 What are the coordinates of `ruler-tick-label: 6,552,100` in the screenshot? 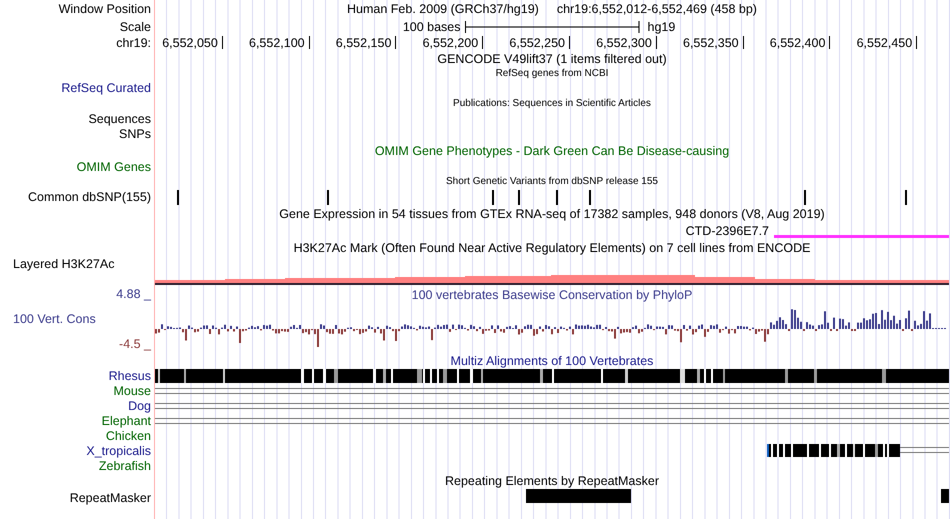 It's located at (277, 43).